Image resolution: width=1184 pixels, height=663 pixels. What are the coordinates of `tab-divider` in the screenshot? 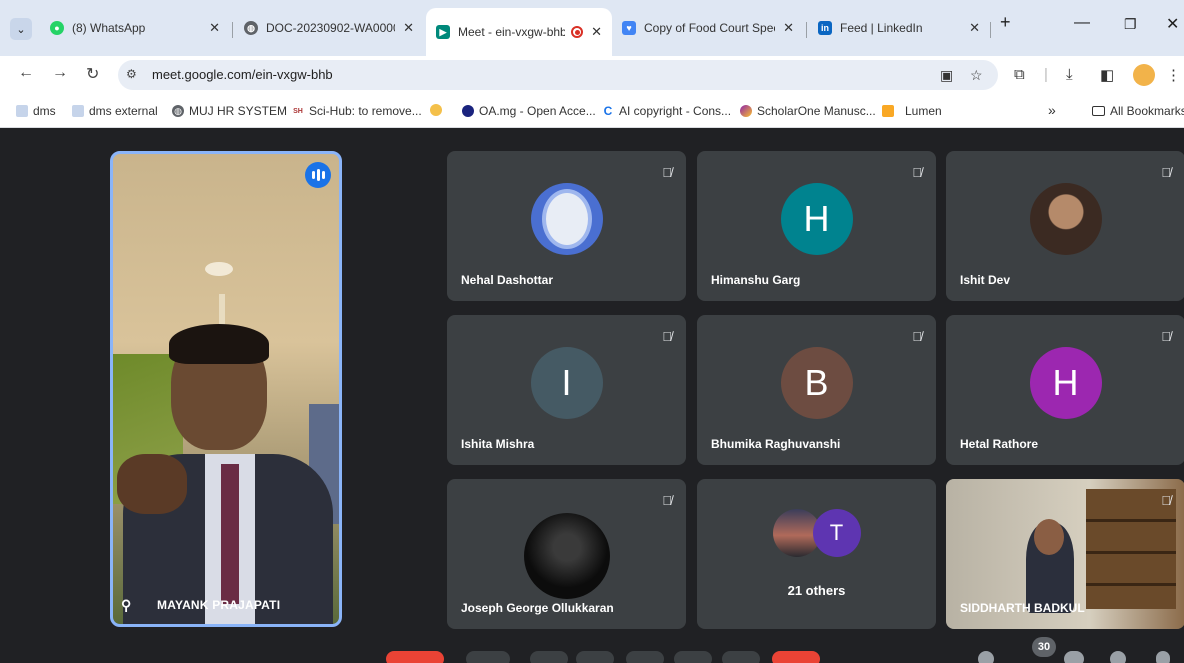 It's located at (990, 30).